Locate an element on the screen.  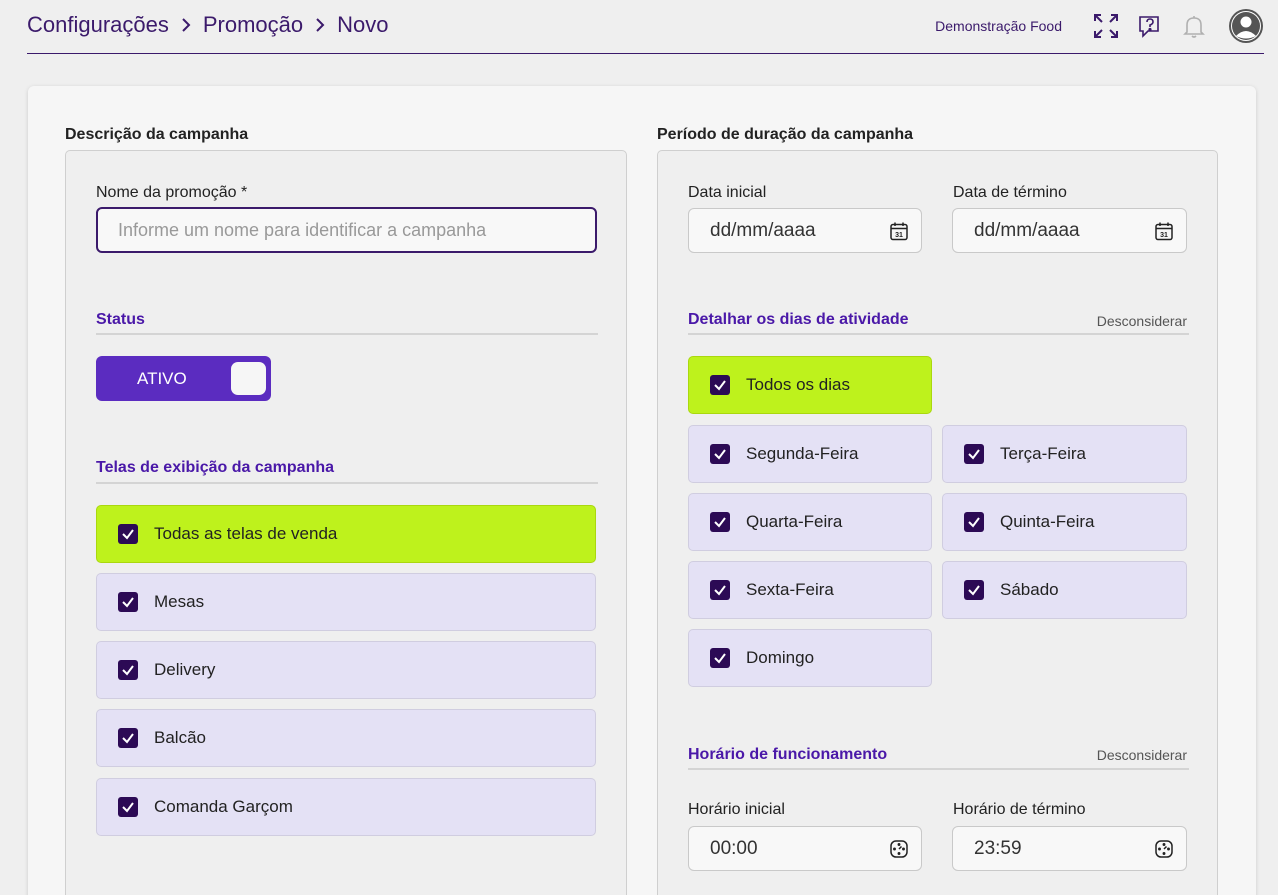
screen-option-delivery: Delivery is located at coordinates (346, 670).